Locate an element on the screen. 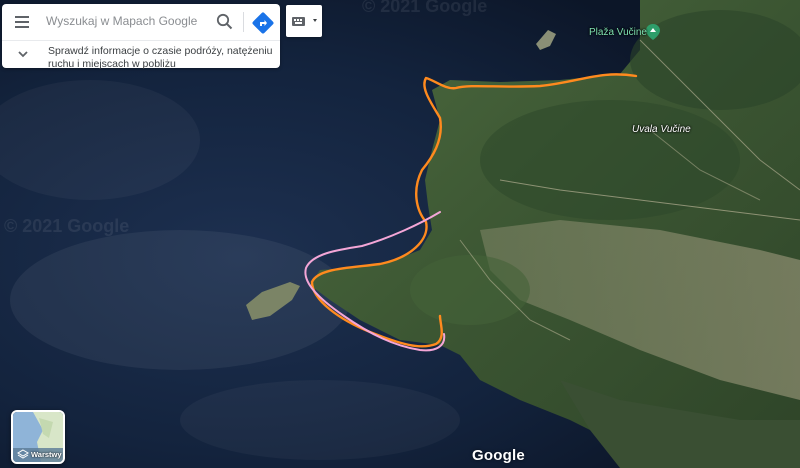 The image size is (800, 468). google-logo: Google is located at coordinates (498, 455).